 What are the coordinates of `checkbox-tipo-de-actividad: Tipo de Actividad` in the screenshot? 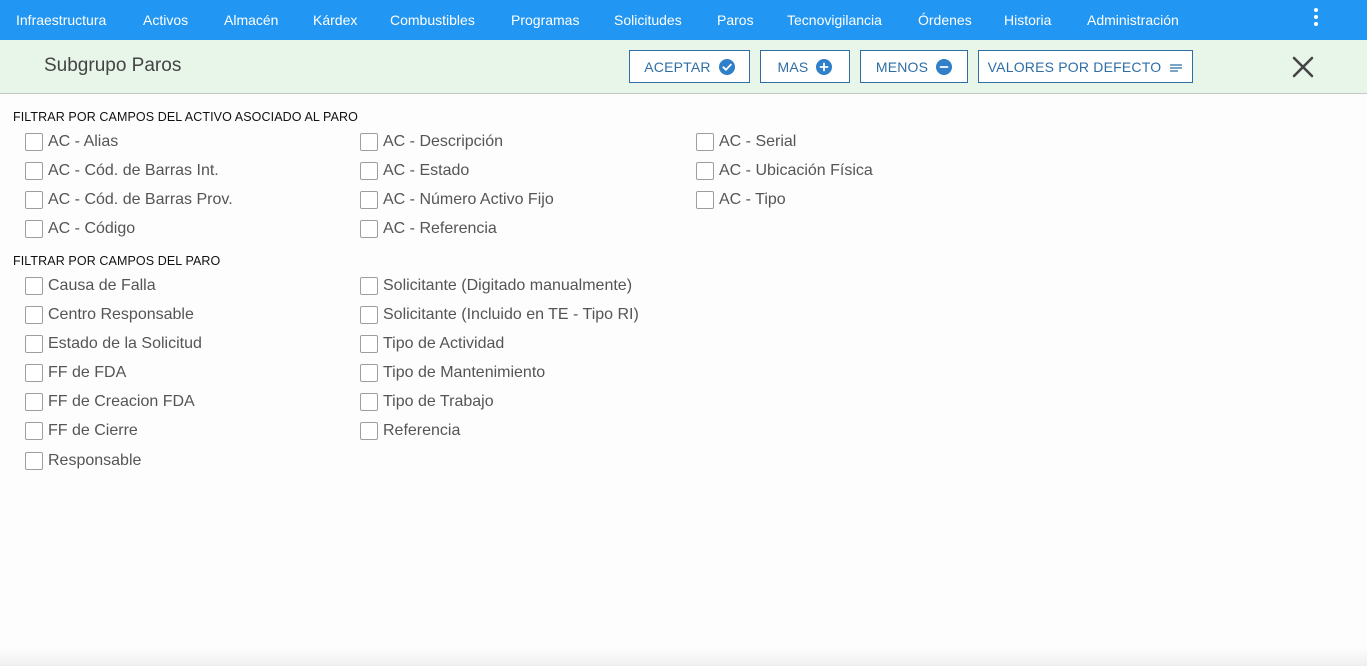 It's located at (432, 344).